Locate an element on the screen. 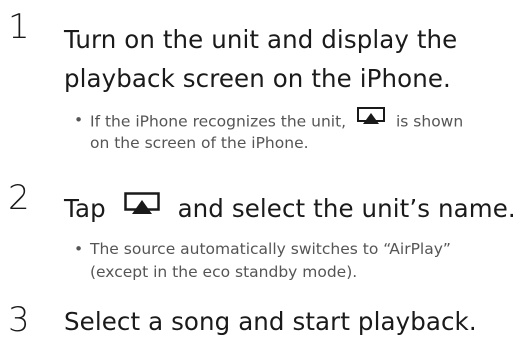 This screenshot has width=514, height=341. step-title-line: playback screen on the iPhone. is located at coordinates (257, 78).